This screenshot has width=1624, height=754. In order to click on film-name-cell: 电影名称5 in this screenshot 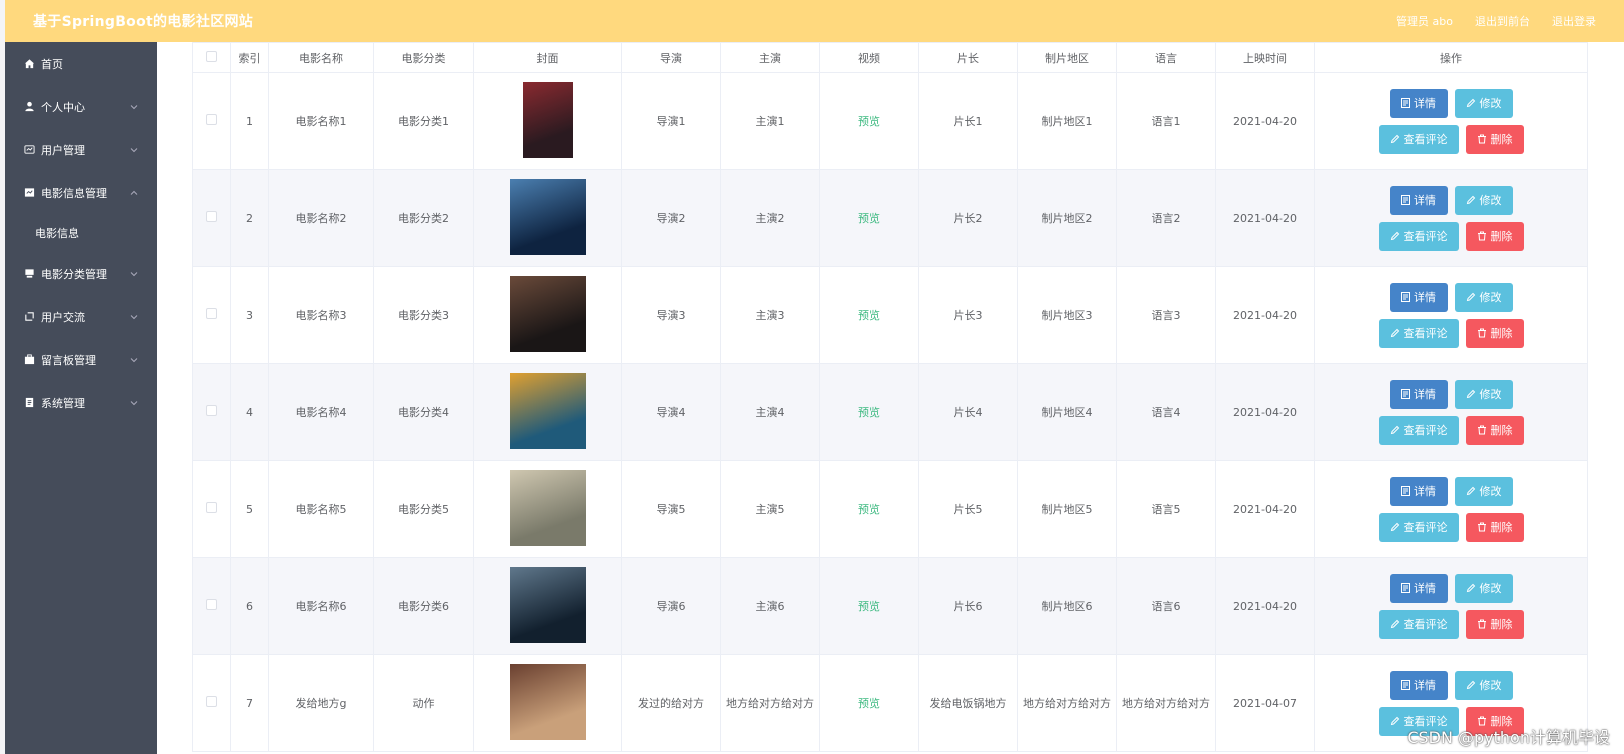, I will do `click(321, 509)`.